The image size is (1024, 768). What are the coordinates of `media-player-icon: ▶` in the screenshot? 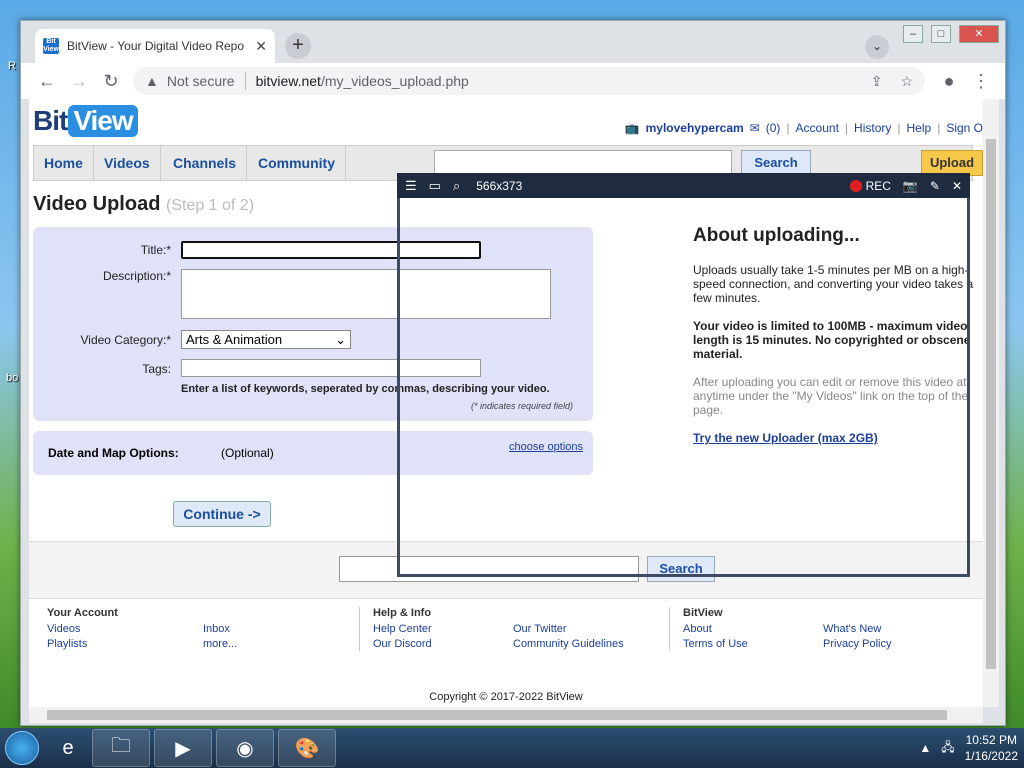 It's located at (183, 748).